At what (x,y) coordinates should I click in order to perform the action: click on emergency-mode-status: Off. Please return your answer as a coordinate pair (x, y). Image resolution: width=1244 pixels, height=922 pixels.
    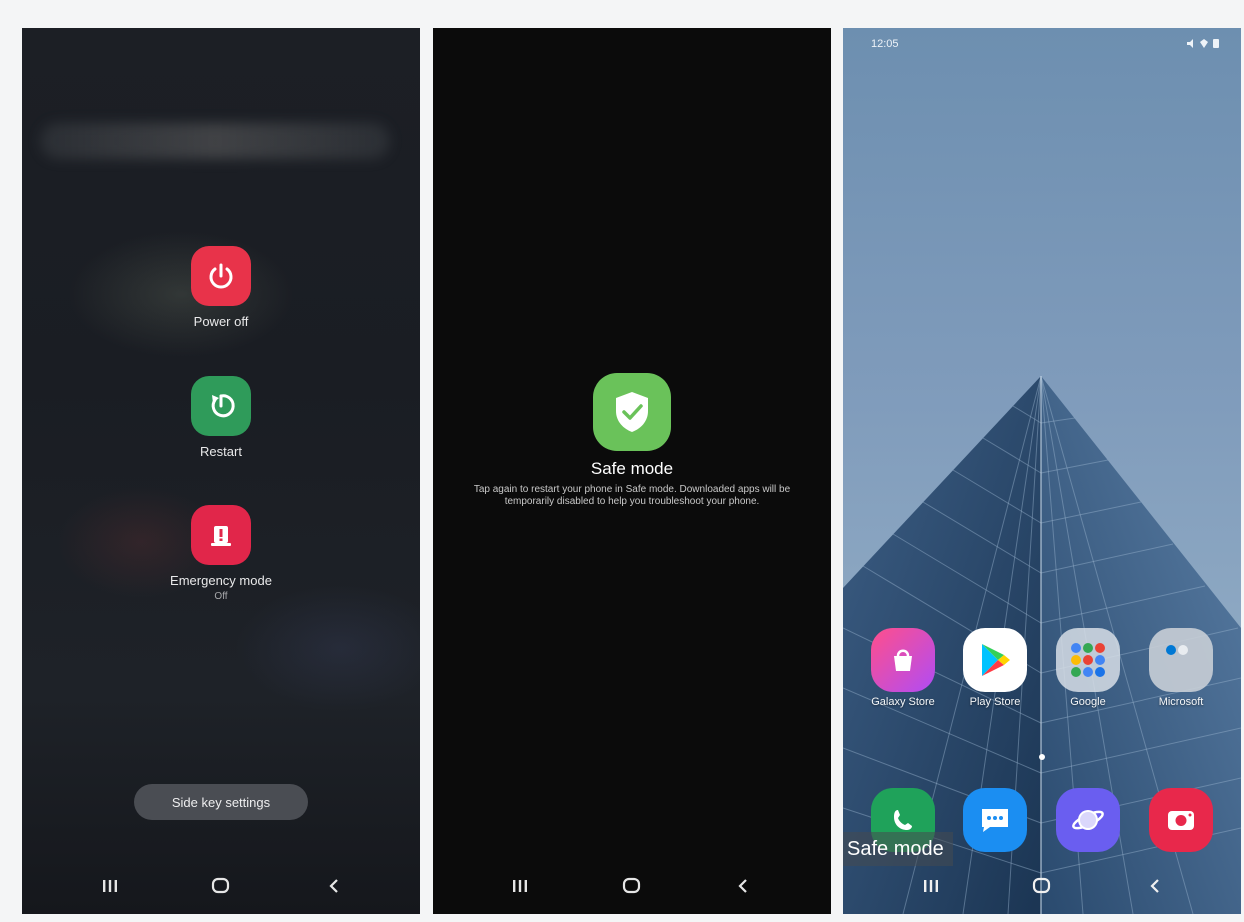
    Looking at the image, I should click on (221, 596).